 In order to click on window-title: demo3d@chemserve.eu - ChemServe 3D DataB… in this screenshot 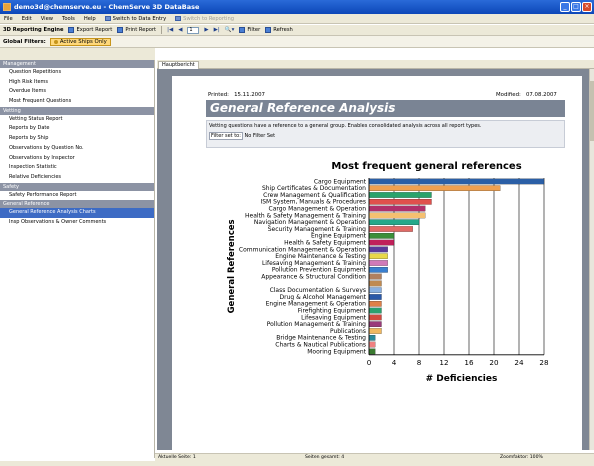, I will do `click(107, 7)`.